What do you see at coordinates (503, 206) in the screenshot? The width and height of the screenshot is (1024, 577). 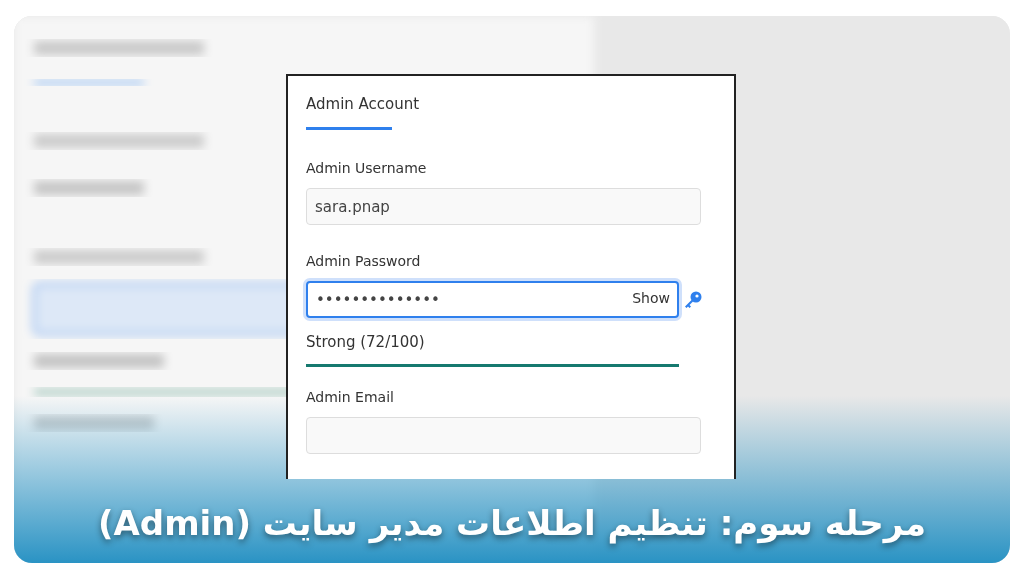 I see `input-field: sara.pnap` at bounding box center [503, 206].